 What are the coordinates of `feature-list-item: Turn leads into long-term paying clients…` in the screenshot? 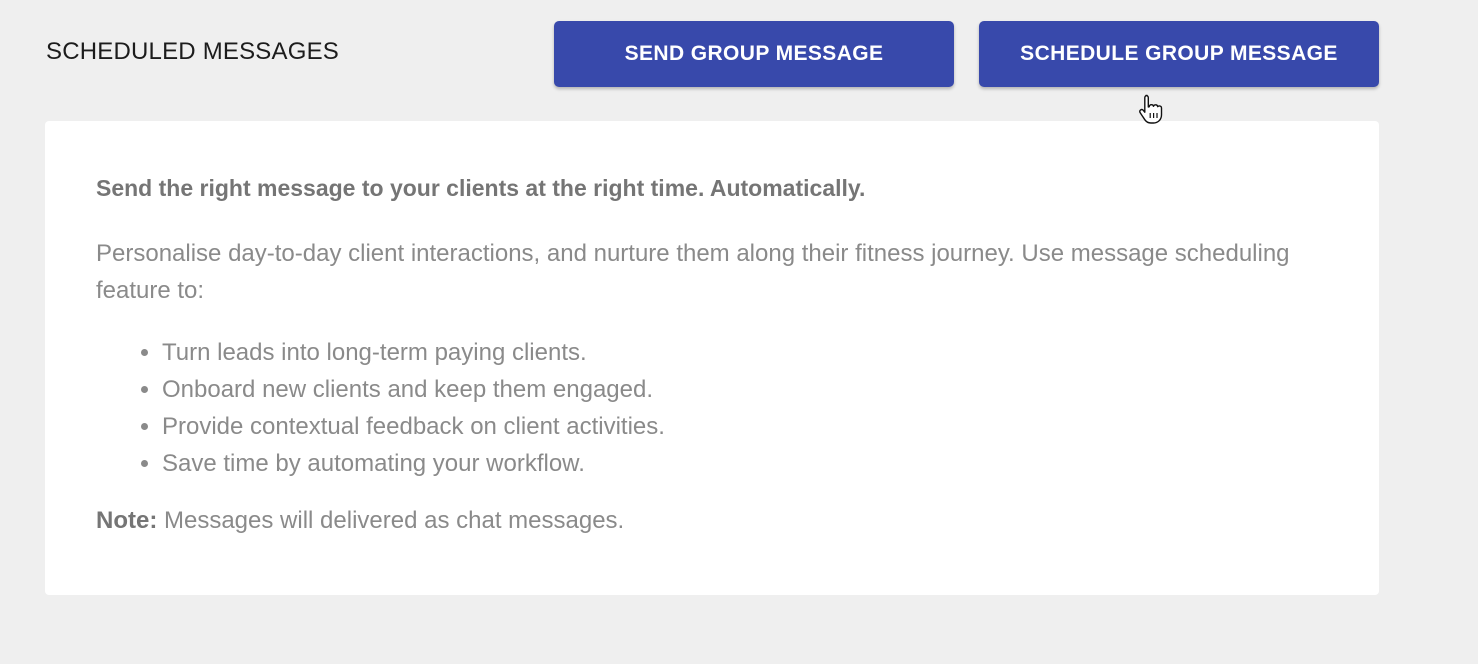 It's located at (413, 352).